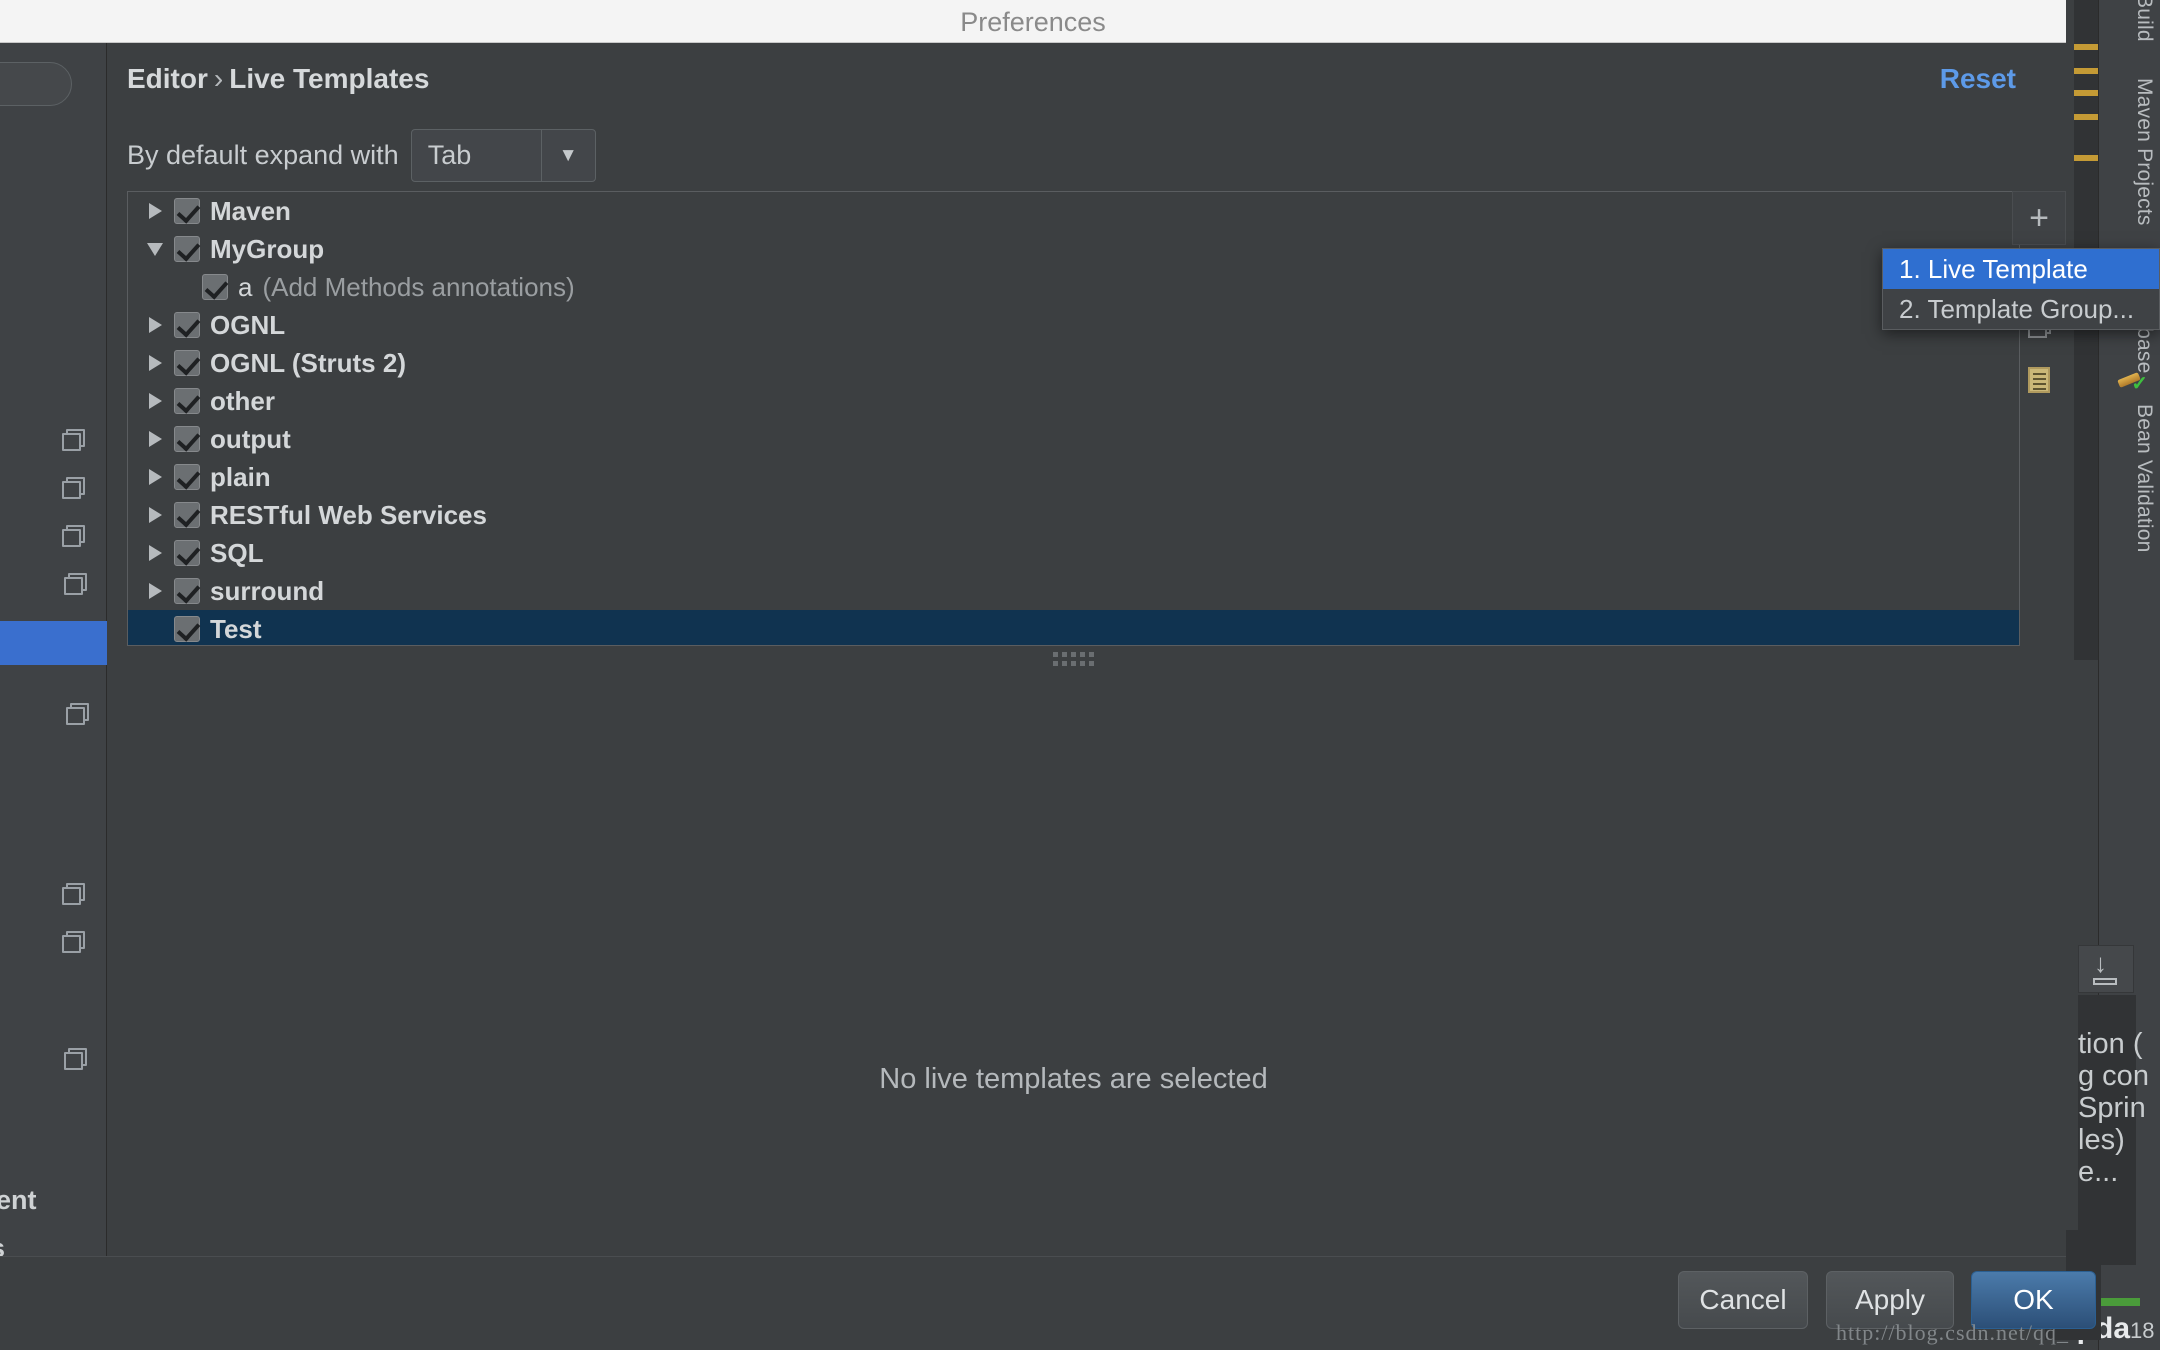 The height and width of the screenshot is (1350, 2160). I want to click on dialog-title: Preferences, so click(1033, 22).